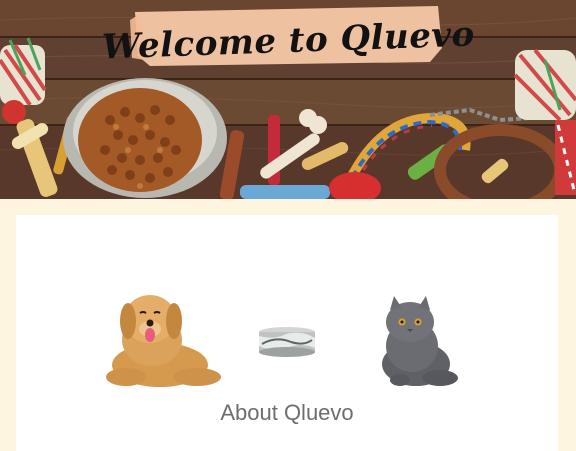  I want to click on about-heading: About Qluevo, so click(287, 412).